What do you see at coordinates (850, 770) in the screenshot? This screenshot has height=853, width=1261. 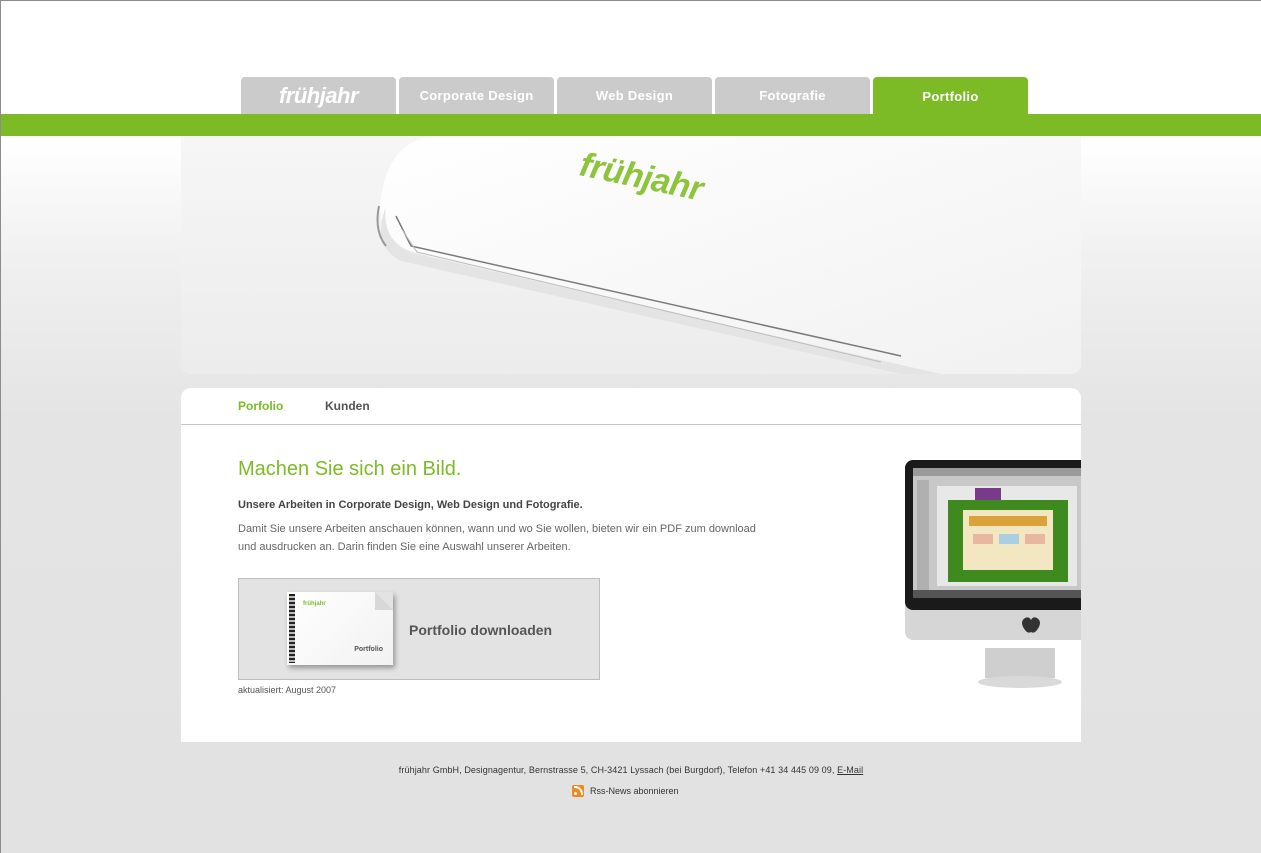 I see `email-link: E-Mail` at bounding box center [850, 770].